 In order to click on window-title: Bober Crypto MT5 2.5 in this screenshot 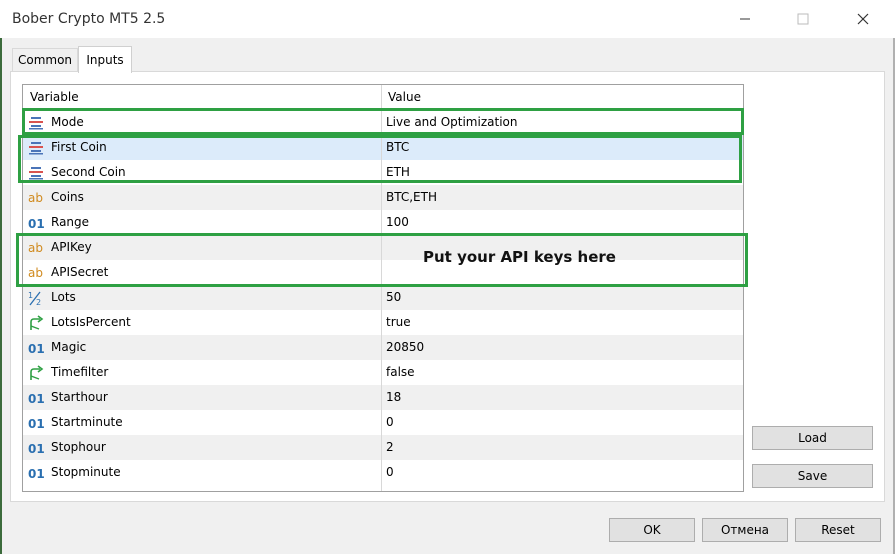, I will do `click(89, 19)`.